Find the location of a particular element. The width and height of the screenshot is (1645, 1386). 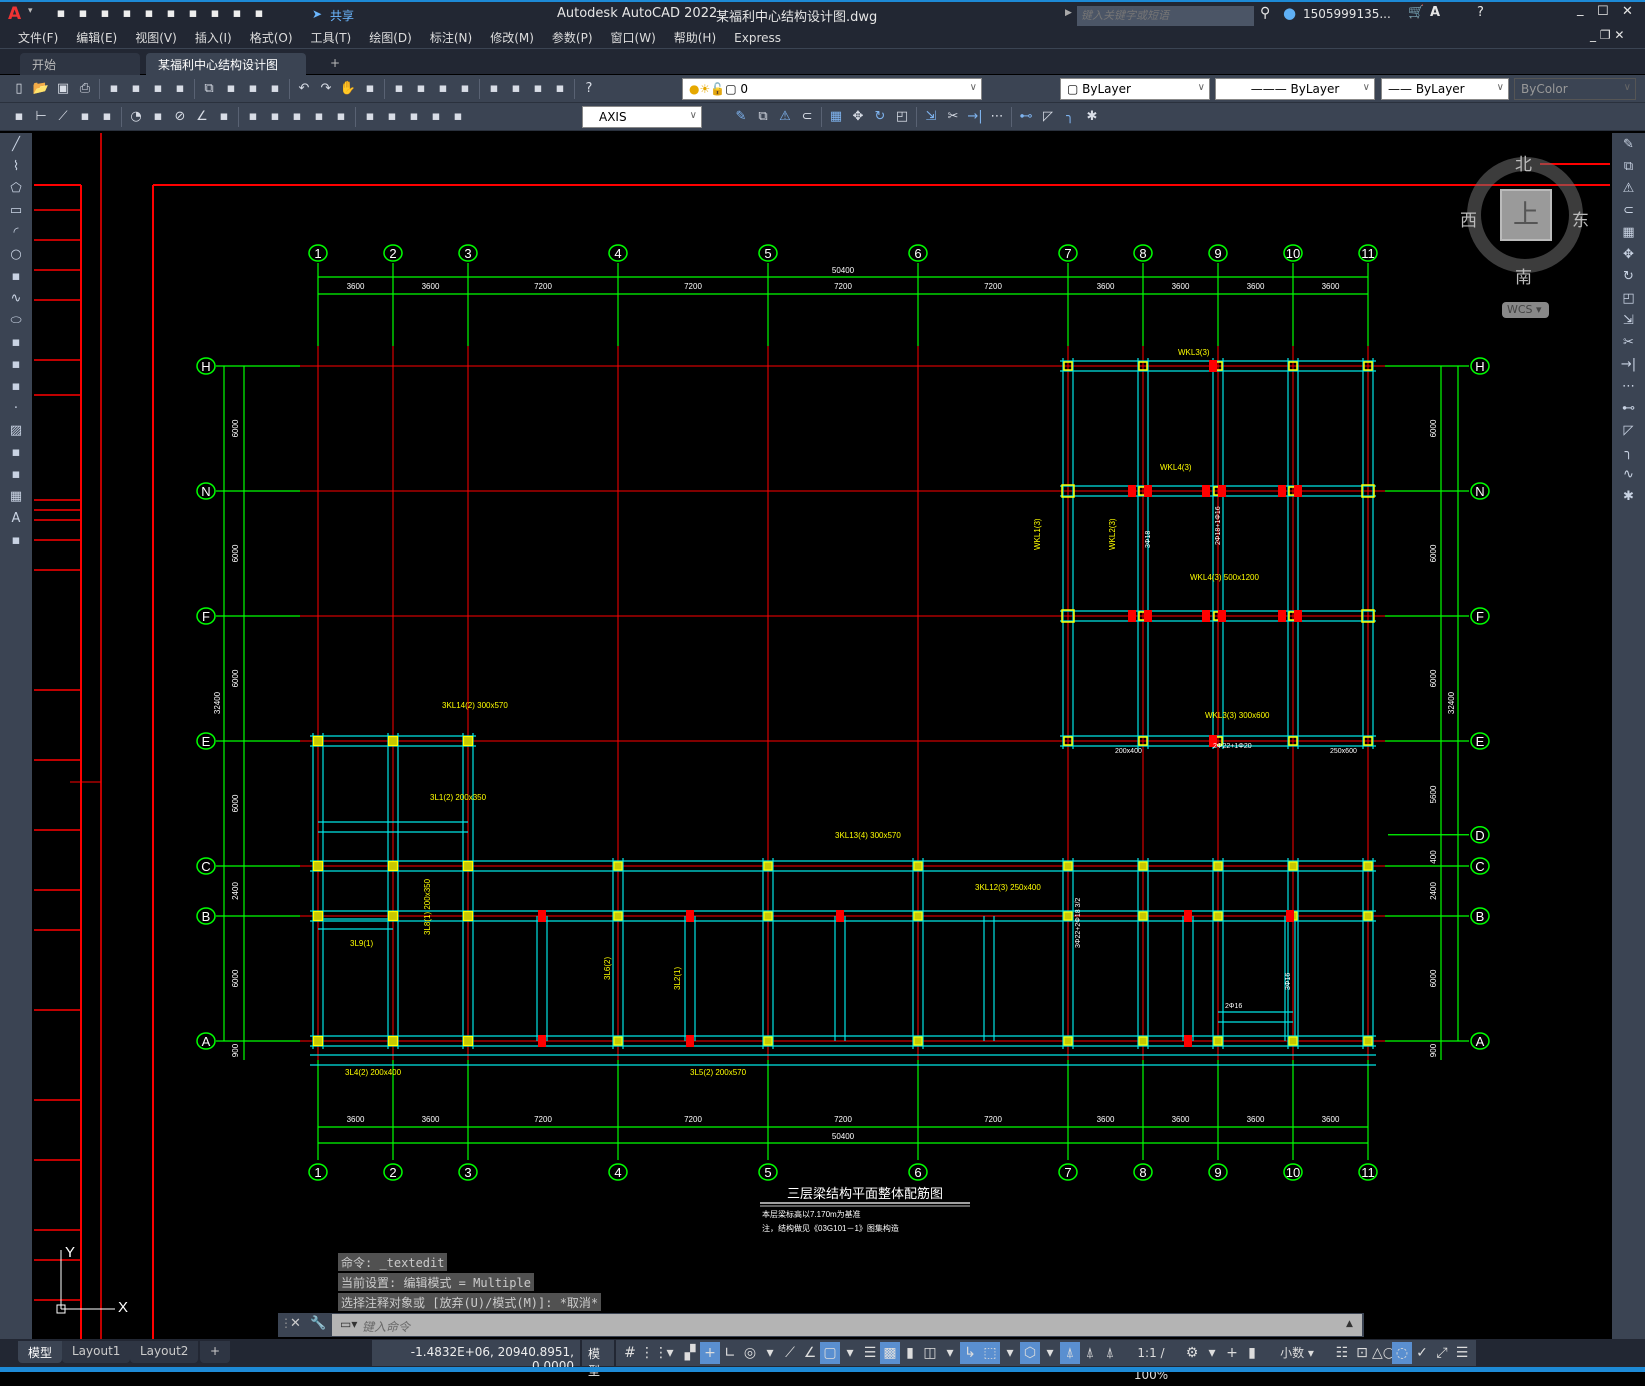

menu-item: 编辑(E) is located at coordinates (96, 36).